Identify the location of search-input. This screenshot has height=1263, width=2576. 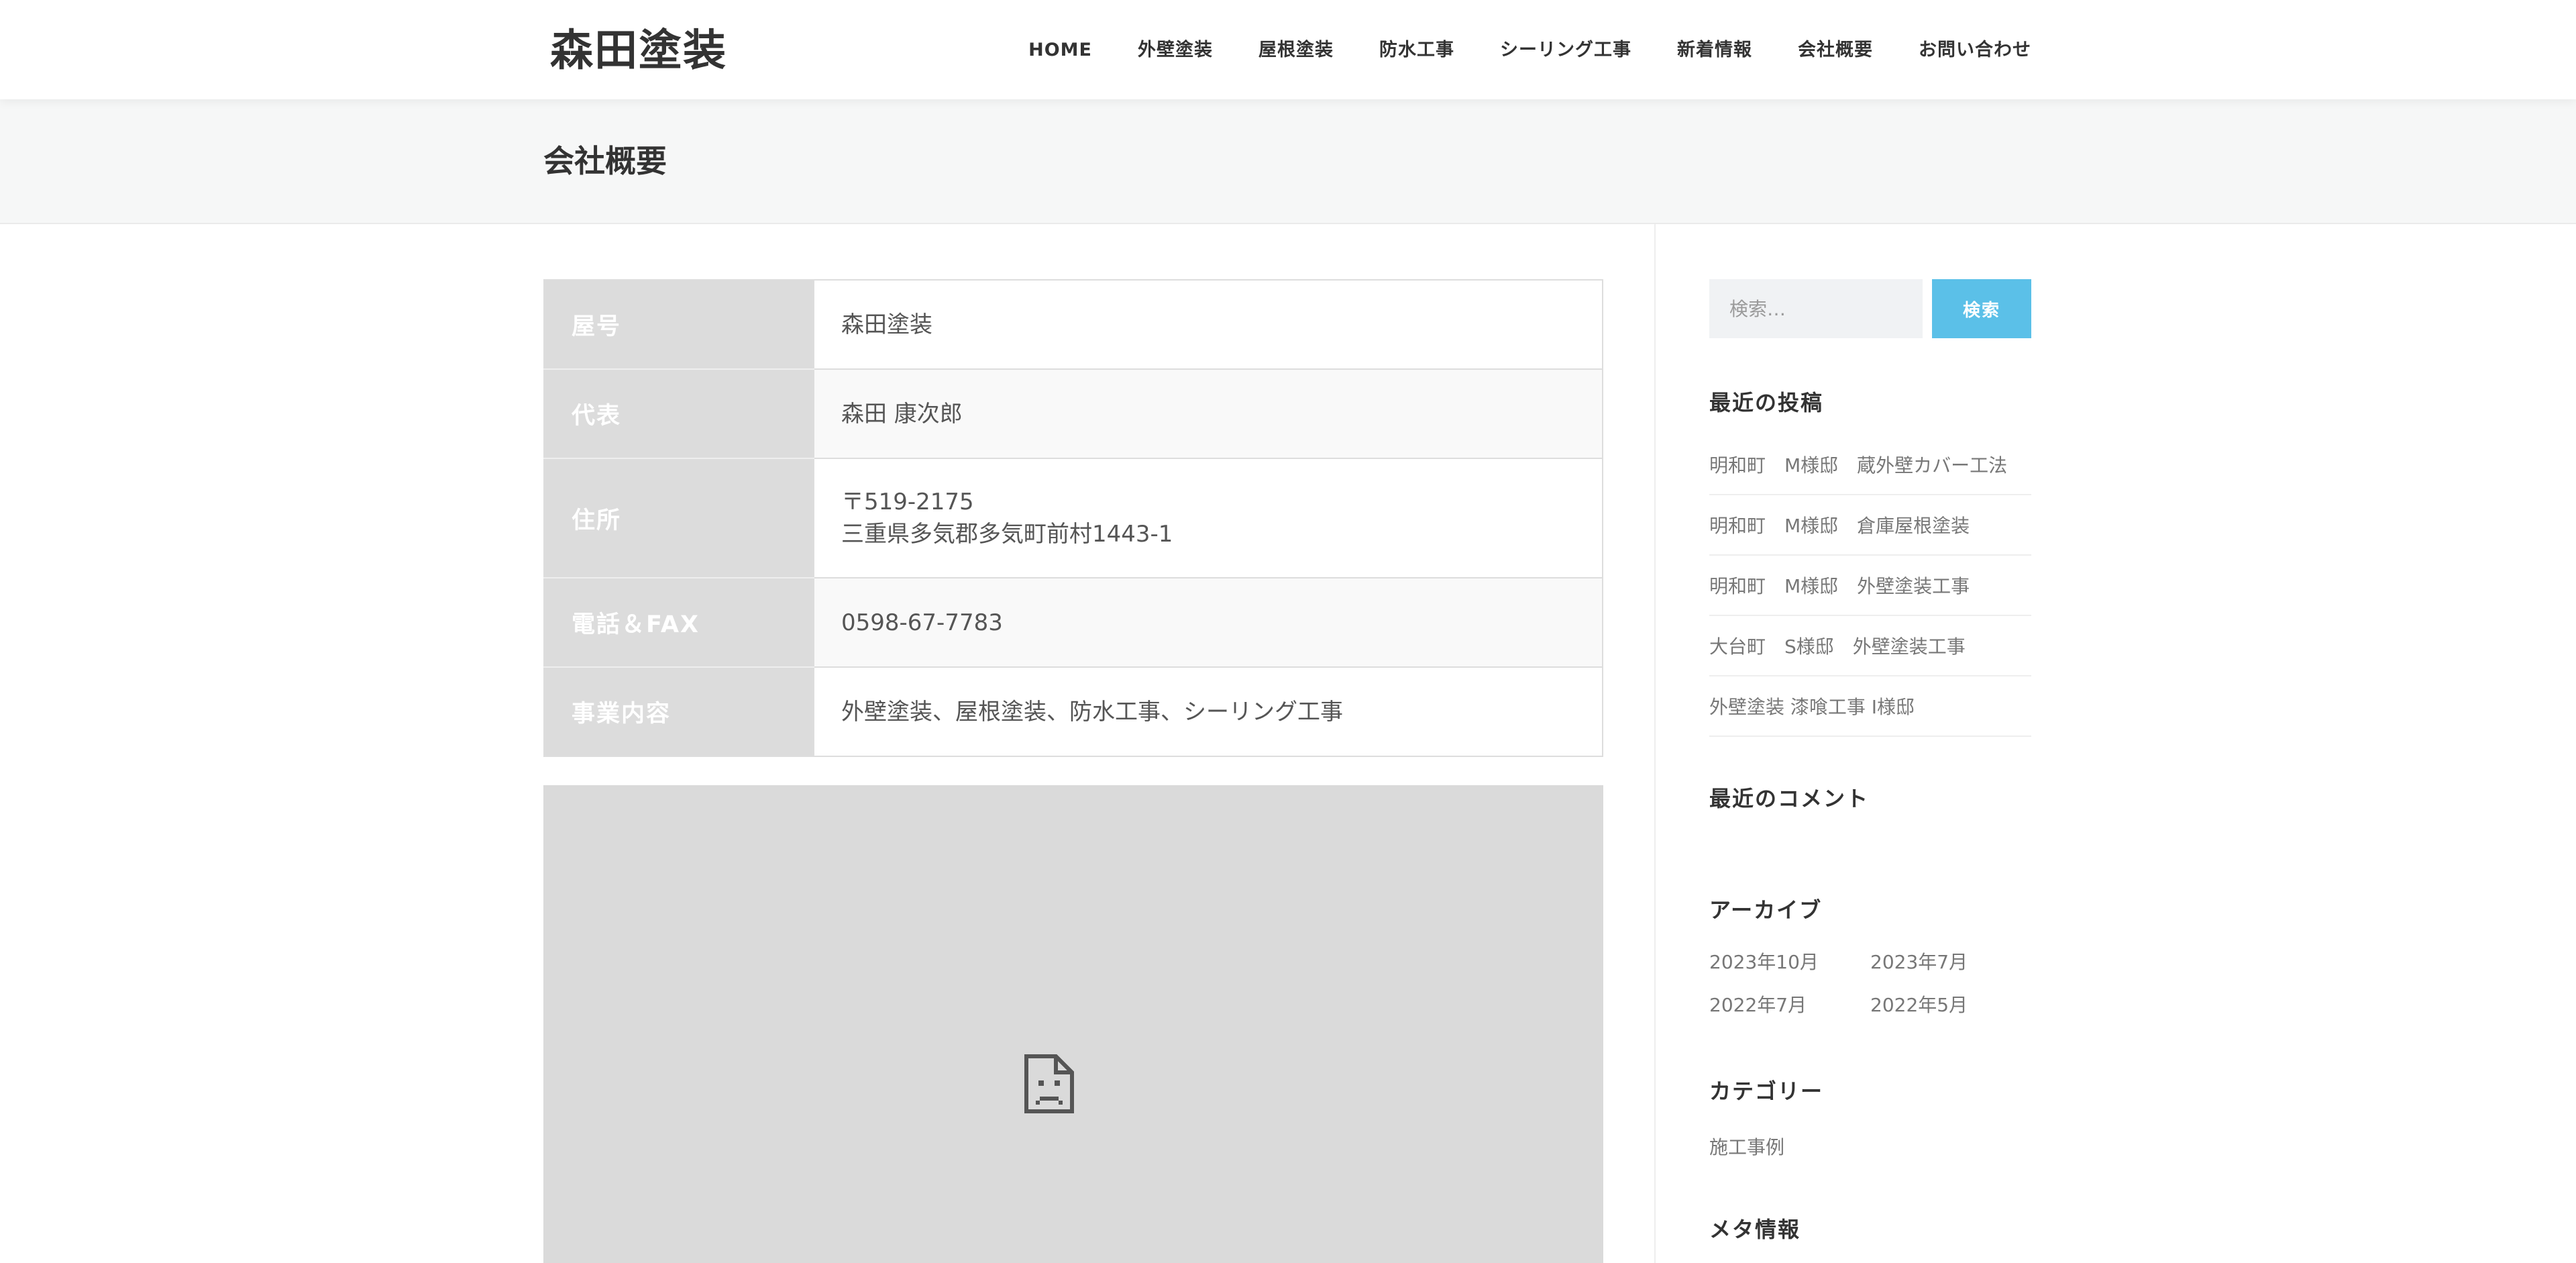
(1816, 308).